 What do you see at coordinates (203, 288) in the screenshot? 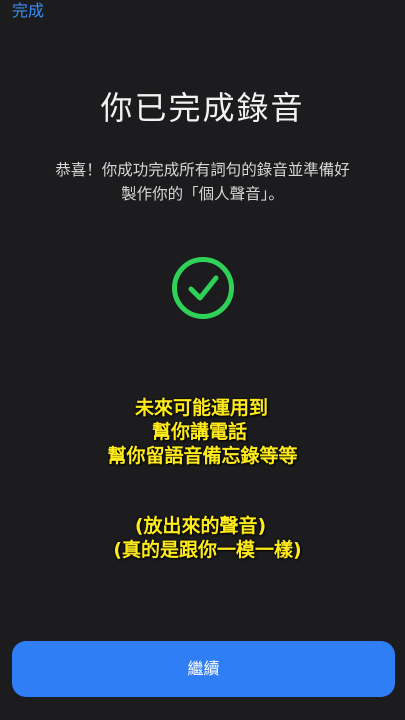
I see `checkmark-circle-icon` at bounding box center [203, 288].